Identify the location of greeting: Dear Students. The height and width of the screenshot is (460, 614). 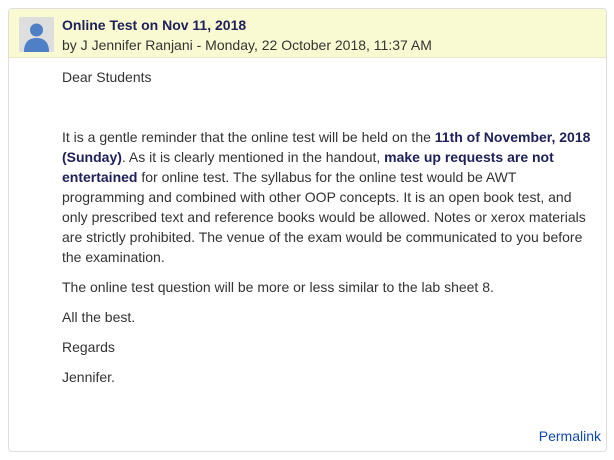
(107, 77).